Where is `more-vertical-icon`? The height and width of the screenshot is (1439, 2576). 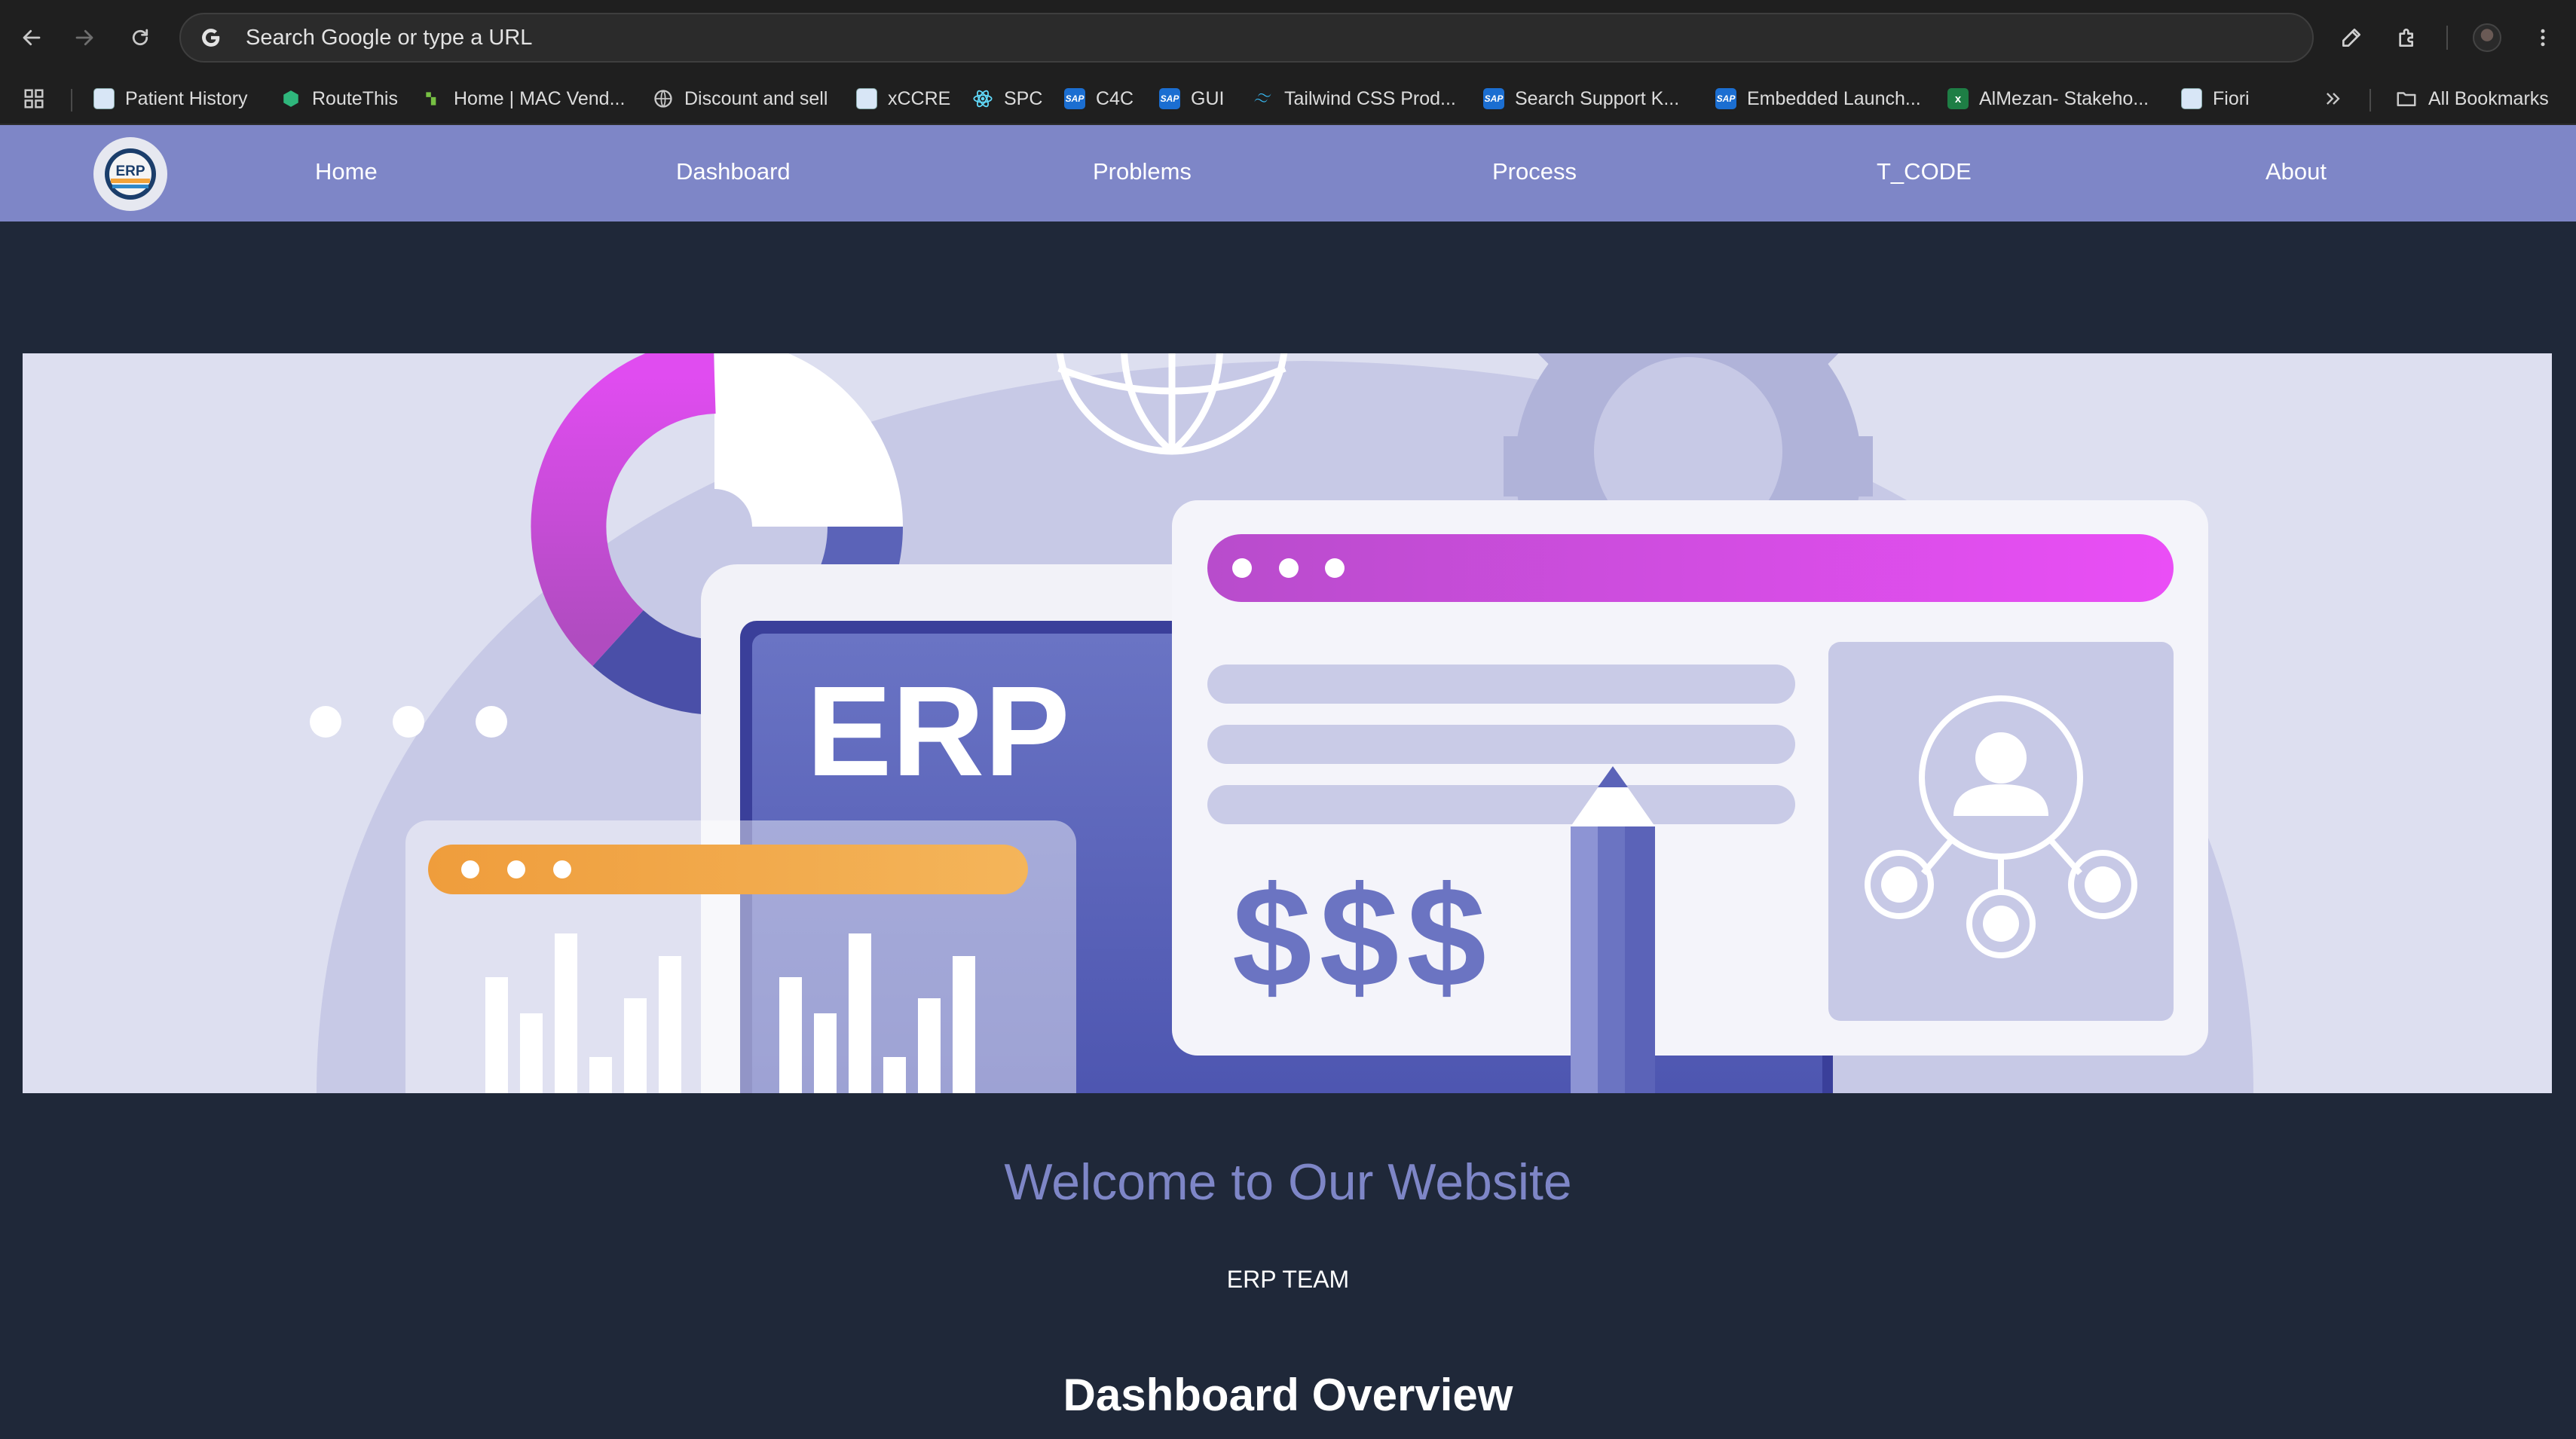
more-vertical-icon is located at coordinates (2543, 38).